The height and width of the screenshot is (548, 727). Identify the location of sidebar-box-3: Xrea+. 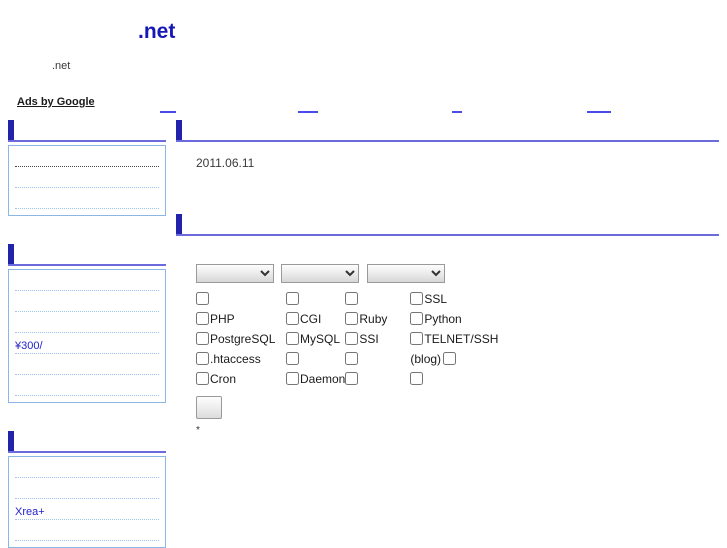
(87, 502).